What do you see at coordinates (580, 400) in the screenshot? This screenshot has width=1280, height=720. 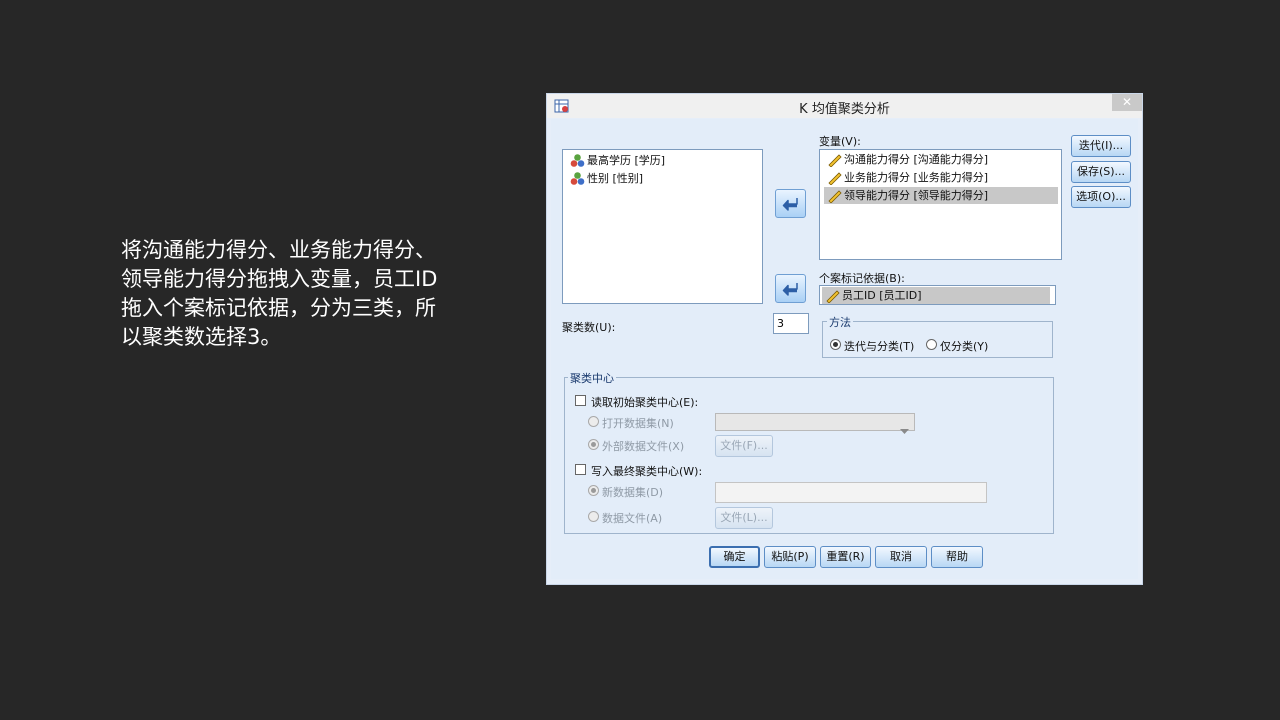 I see `read-initial-checkbox` at bounding box center [580, 400].